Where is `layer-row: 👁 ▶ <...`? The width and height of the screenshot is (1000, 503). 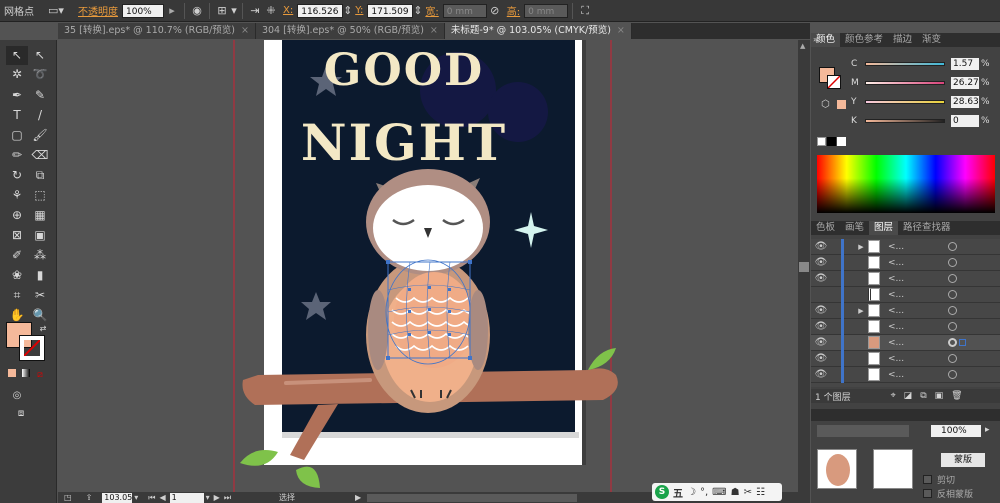 layer-row: 👁 ▶ <... is located at coordinates (905, 310).